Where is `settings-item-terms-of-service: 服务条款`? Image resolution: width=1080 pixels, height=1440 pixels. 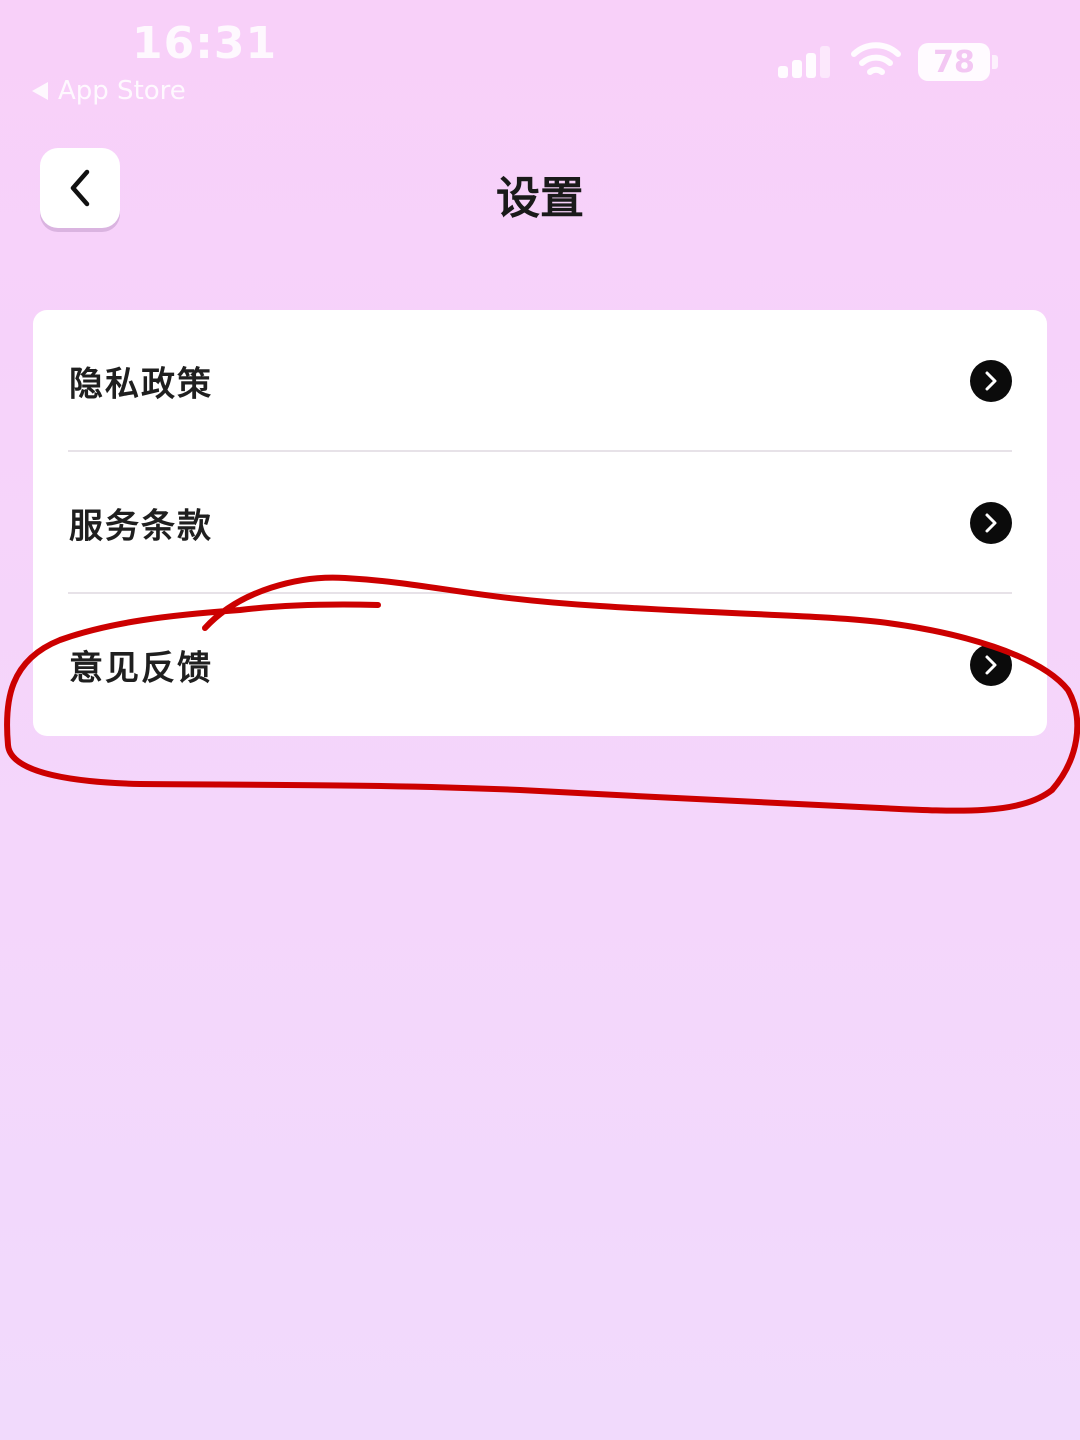
settings-item-terms-of-service: 服务条款 is located at coordinates (540, 523).